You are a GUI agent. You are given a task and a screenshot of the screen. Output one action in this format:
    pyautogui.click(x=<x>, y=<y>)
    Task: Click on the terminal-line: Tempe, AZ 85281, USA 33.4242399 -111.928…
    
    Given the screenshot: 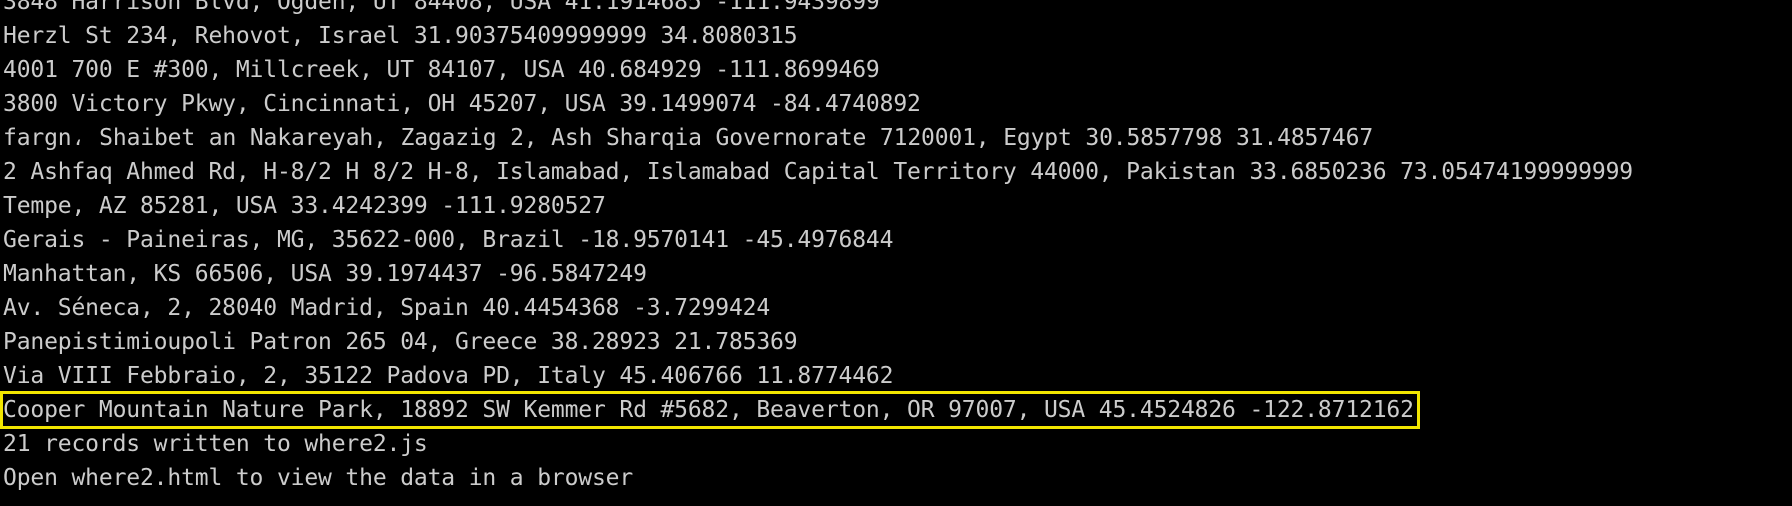 What is the action you would take?
    pyautogui.click(x=304, y=206)
    